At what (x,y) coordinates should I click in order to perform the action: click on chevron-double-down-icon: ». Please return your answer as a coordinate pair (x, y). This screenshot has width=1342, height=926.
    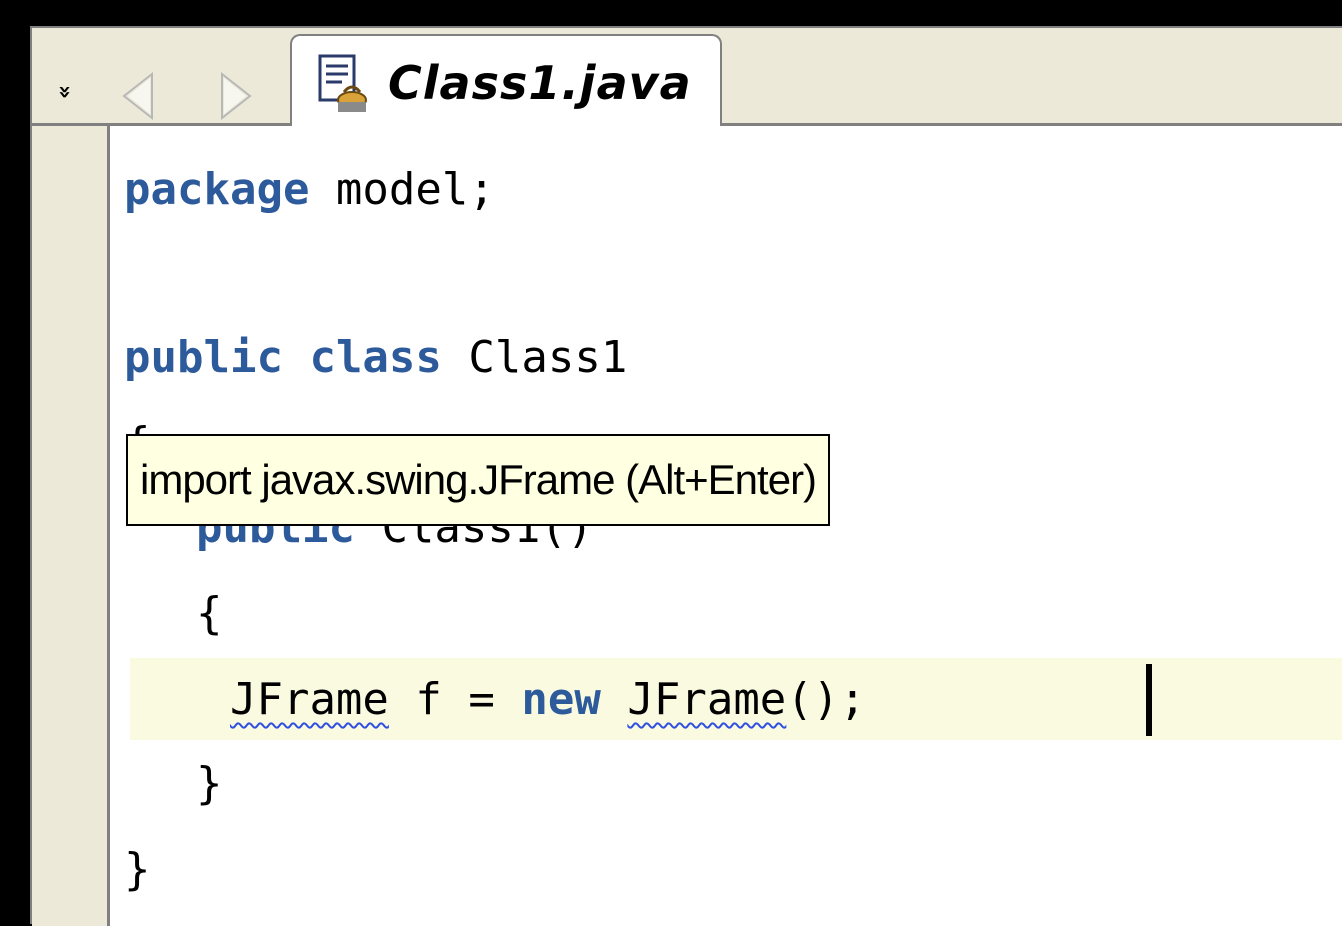
    Looking at the image, I should click on (64, 92).